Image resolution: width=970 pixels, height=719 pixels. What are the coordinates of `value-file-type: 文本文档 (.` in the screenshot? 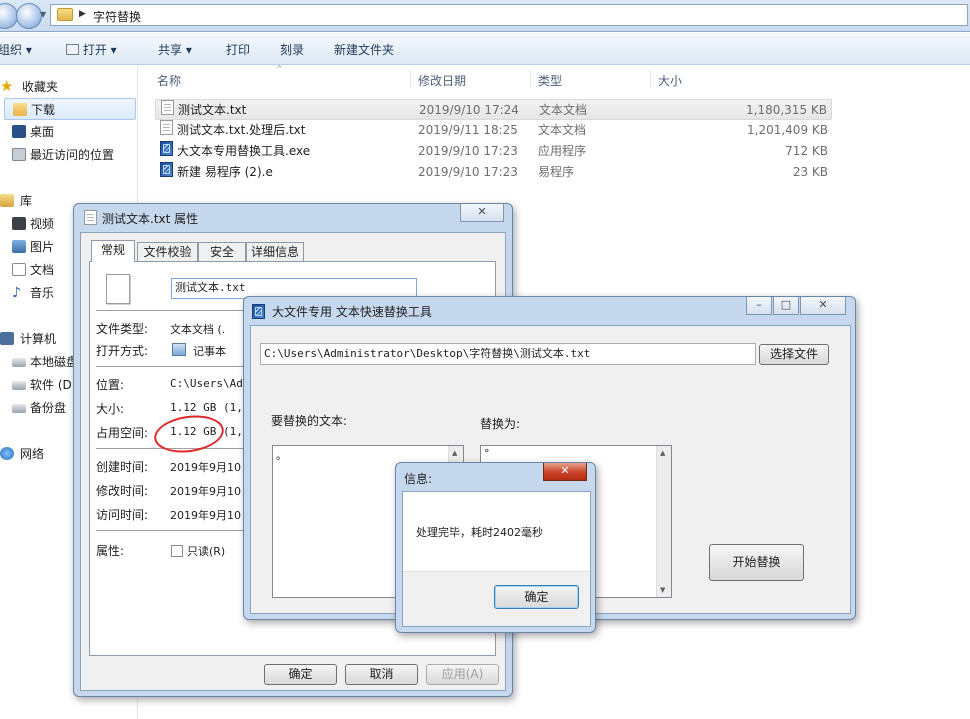 It's located at (198, 329).